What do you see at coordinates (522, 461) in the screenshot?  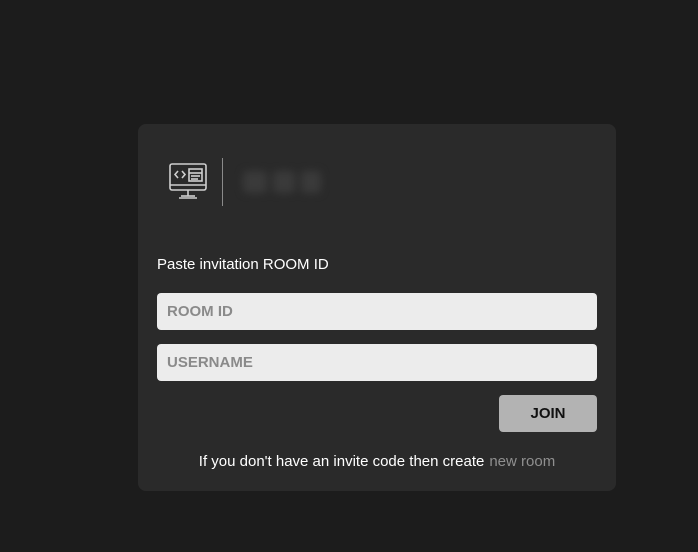 I see `new-room-link: new room` at bounding box center [522, 461].